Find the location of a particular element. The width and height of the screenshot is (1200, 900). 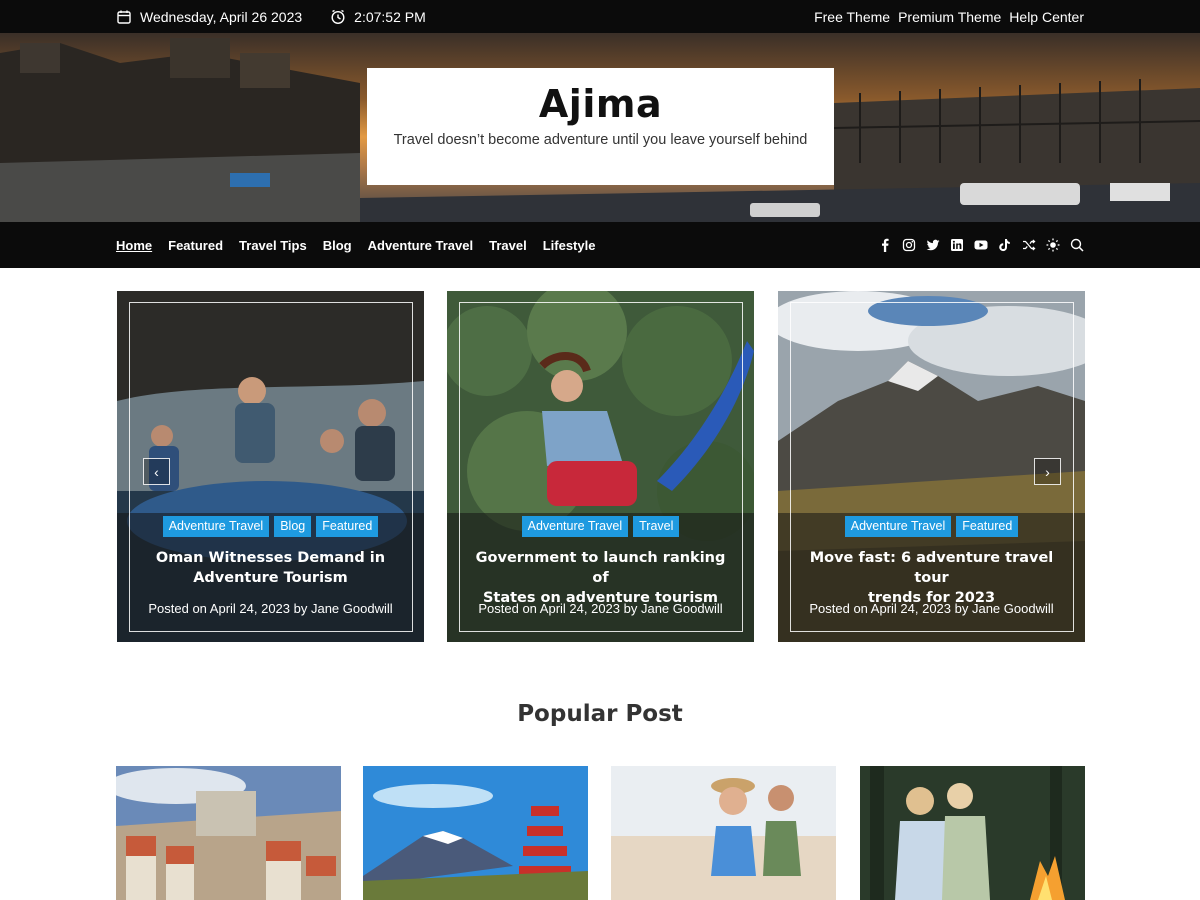

card-categories: Adventure Travel Featured is located at coordinates (931, 526).